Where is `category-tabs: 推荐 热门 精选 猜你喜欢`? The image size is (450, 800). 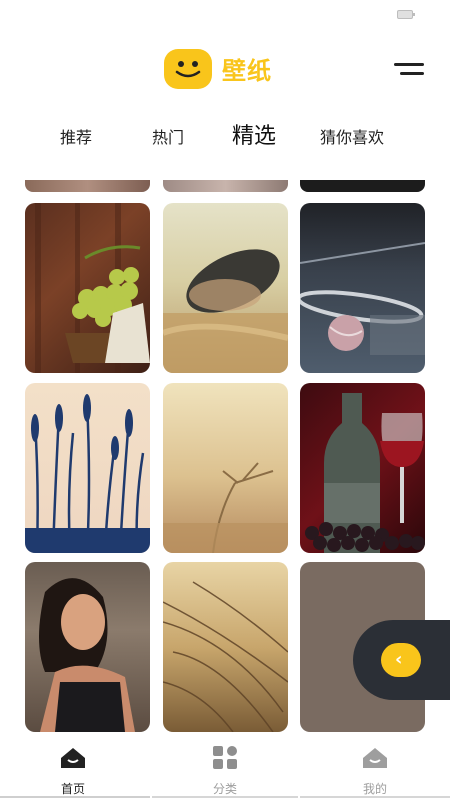 category-tabs: 推荐 热门 精选 猜你喜欢 is located at coordinates (225, 134).